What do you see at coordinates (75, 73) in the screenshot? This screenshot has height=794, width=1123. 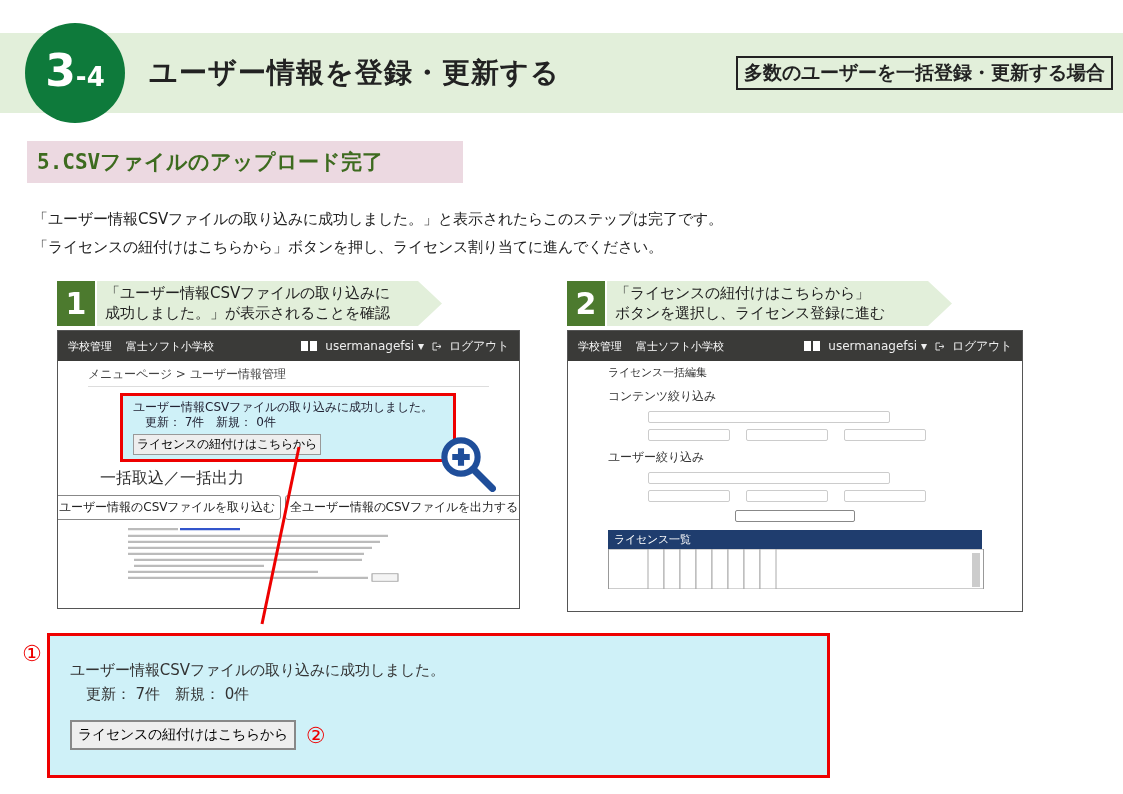 I see `chapter-badge: 3-4` at bounding box center [75, 73].